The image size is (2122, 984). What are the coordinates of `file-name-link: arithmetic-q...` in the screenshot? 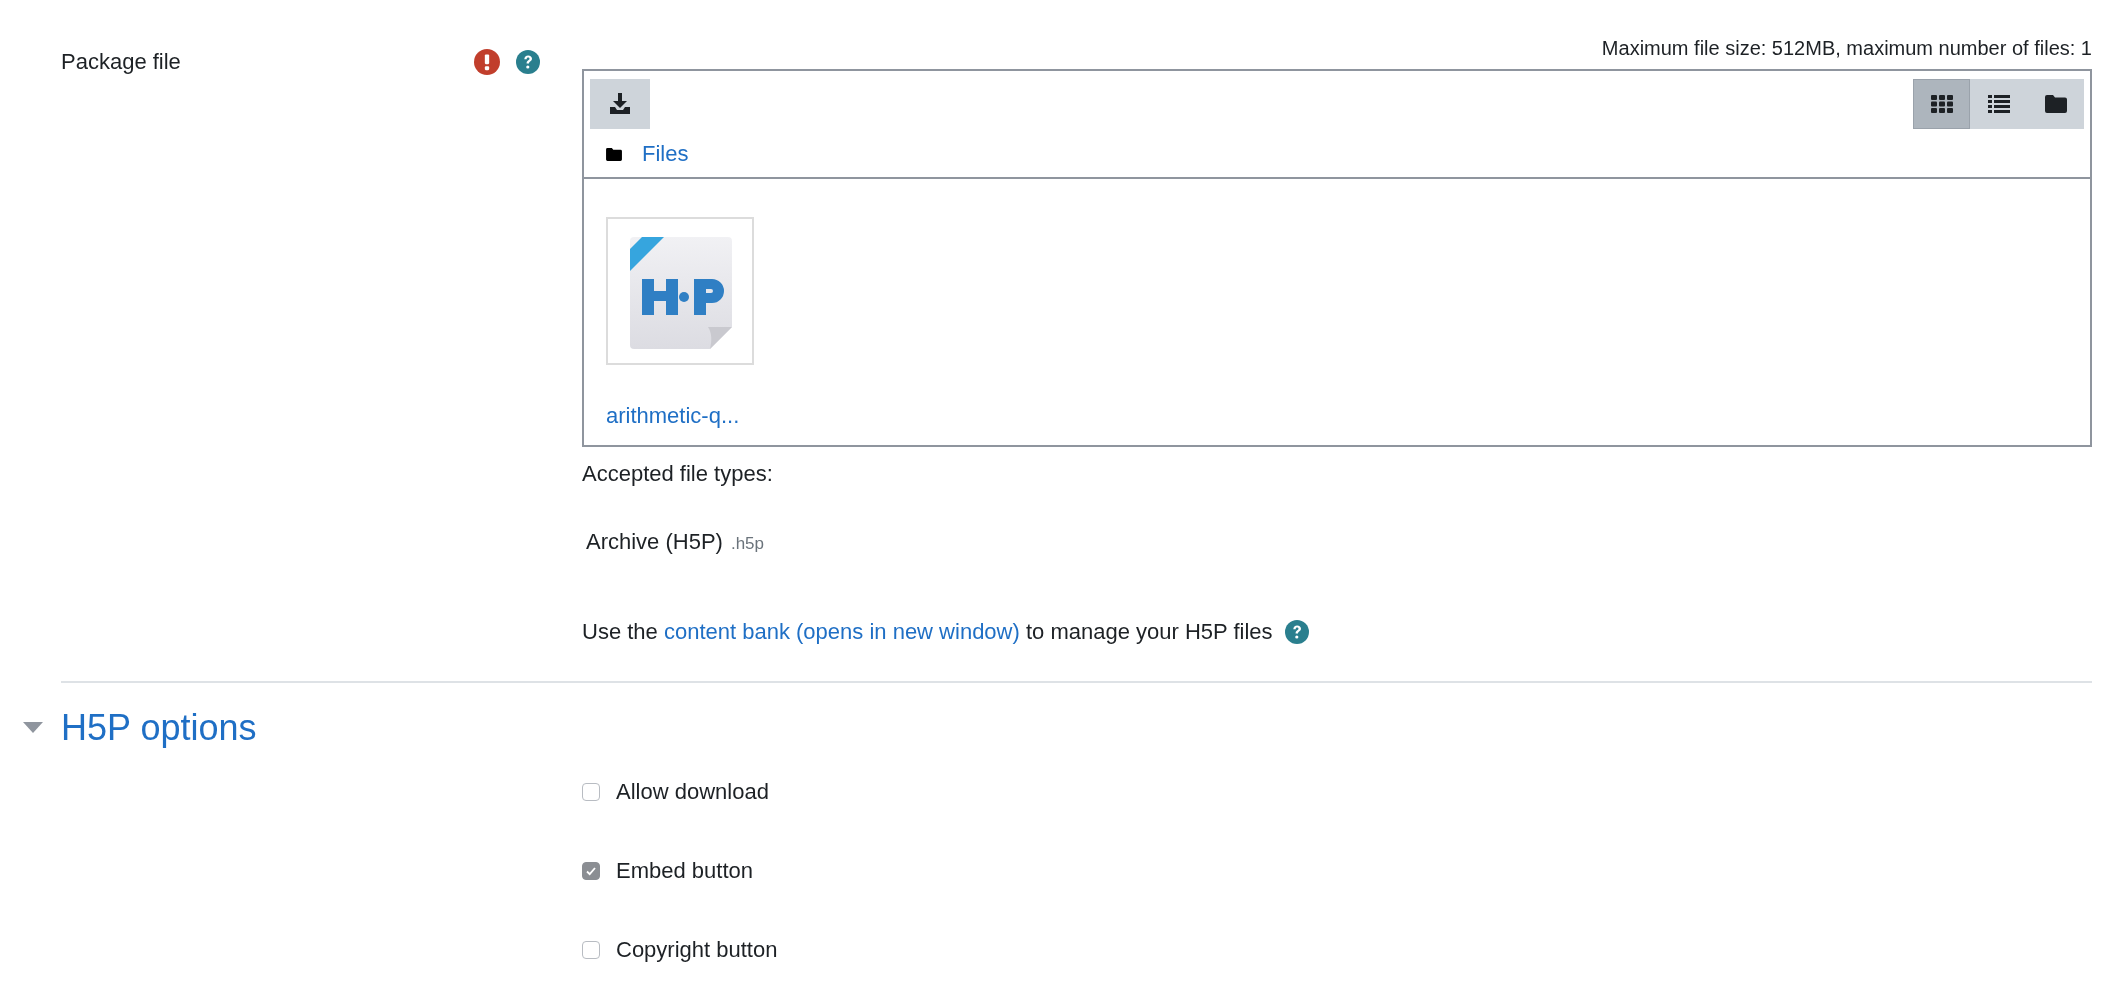 It's located at (673, 416).